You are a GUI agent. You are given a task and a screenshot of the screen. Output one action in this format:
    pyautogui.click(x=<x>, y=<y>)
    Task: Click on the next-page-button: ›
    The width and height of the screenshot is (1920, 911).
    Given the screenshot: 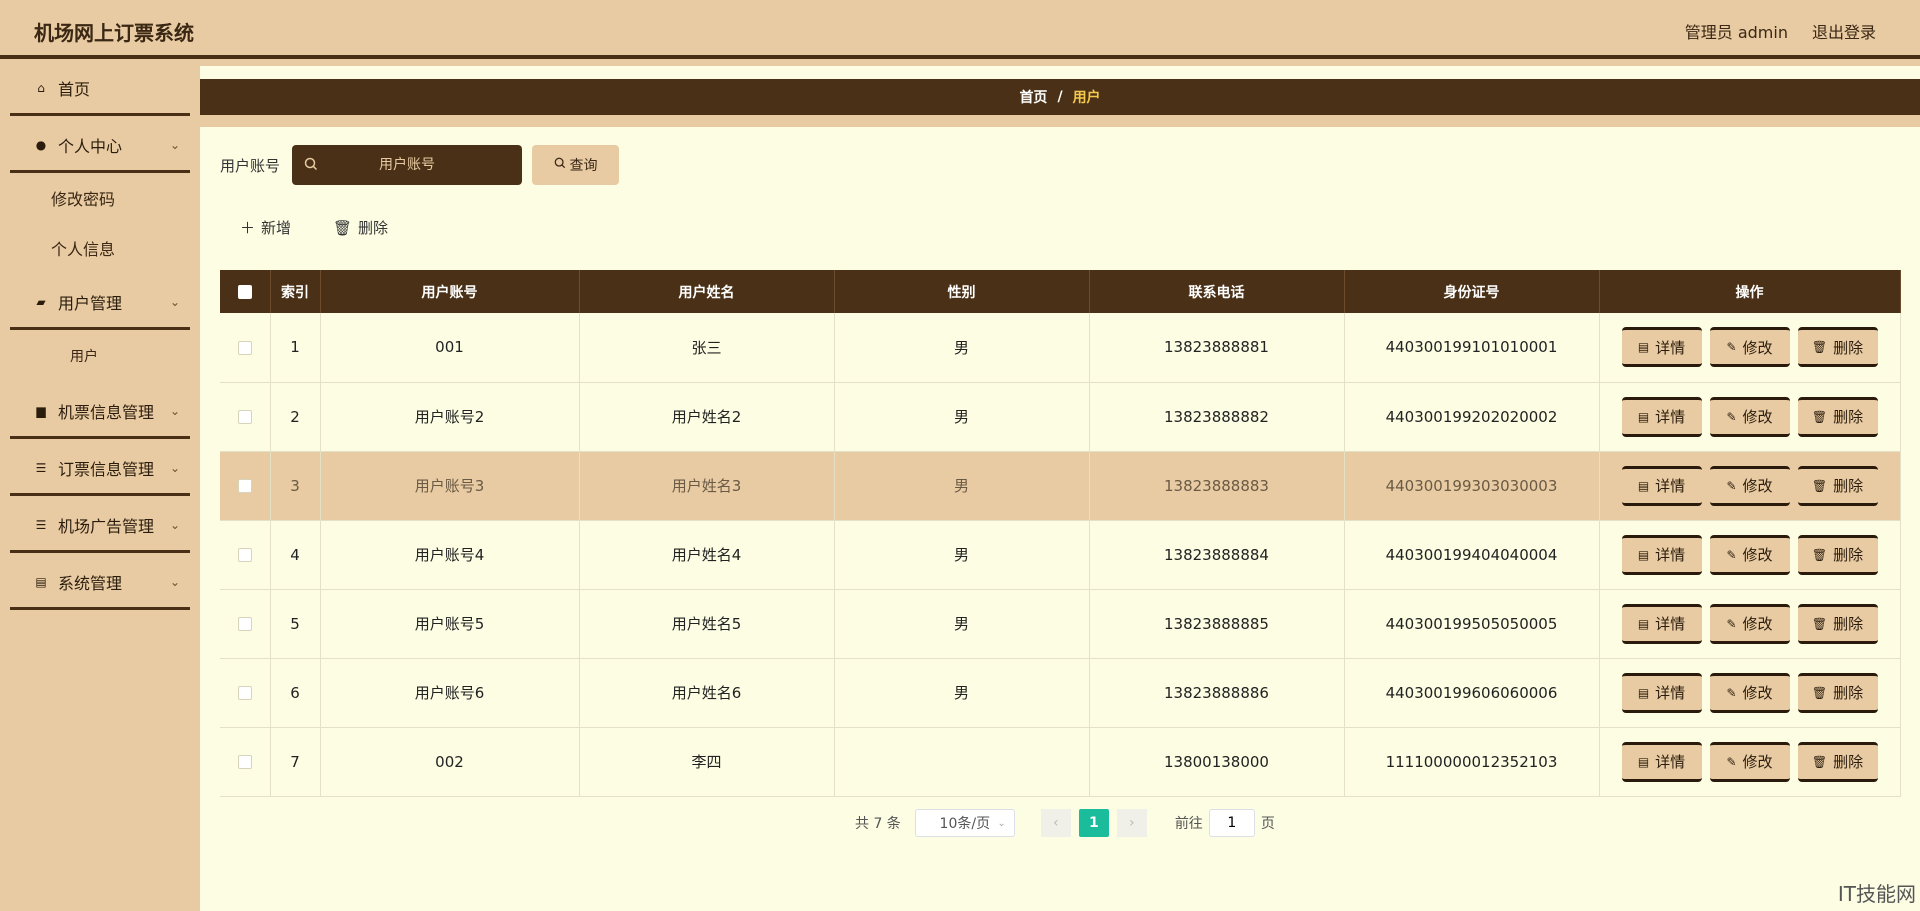 What is the action you would take?
    pyautogui.click(x=1131, y=823)
    